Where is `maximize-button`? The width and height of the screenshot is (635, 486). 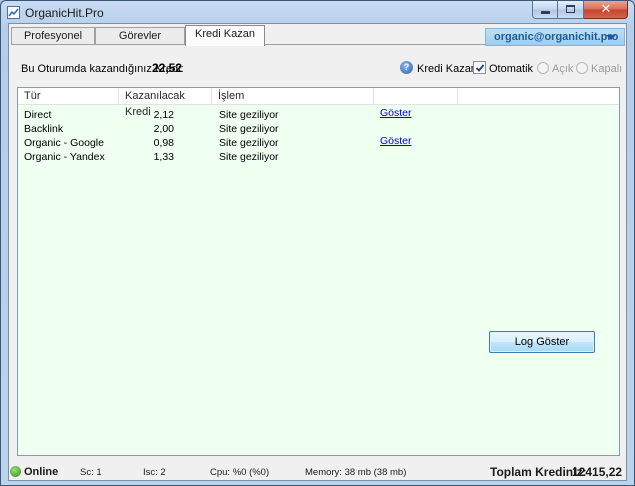 maximize-button is located at coordinates (571, 10).